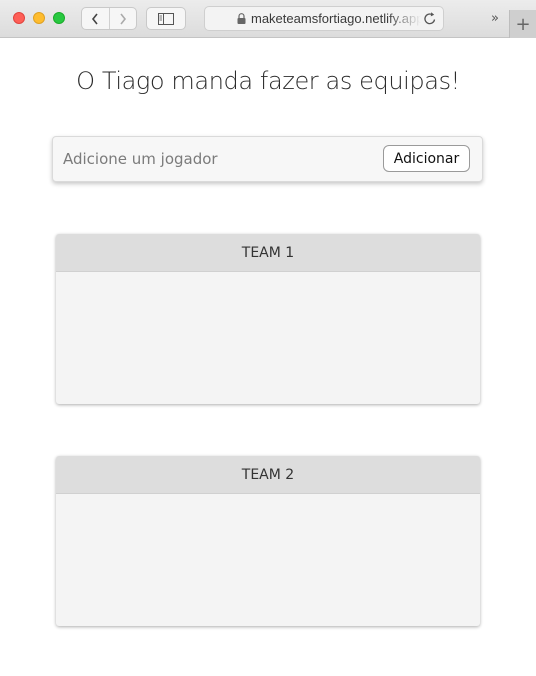 Image resolution: width=536 pixels, height=676 pixels. Describe the element at coordinates (430, 18) in the screenshot. I see `reload-icon` at that location.